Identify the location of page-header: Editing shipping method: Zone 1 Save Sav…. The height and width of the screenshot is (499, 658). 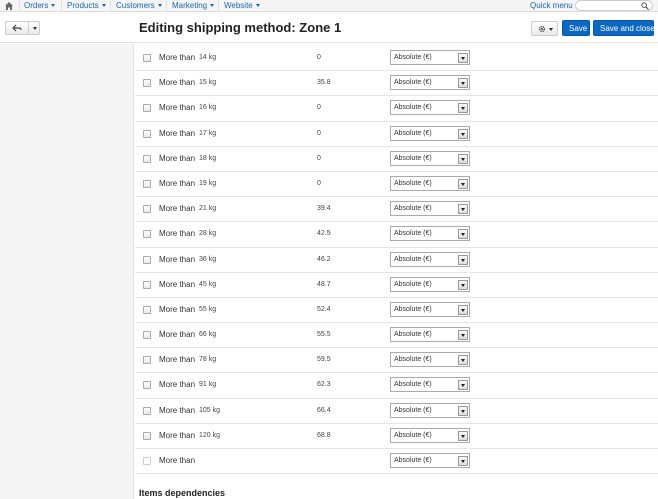
(329, 28).